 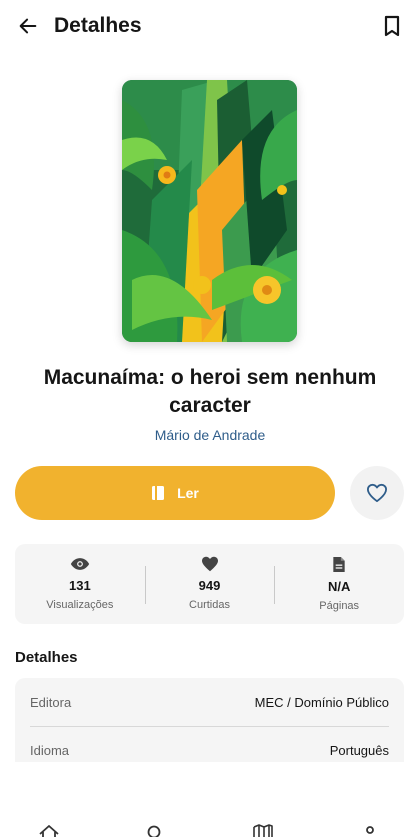 What do you see at coordinates (51, 702) in the screenshot?
I see `detail-key: Editora` at bounding box center [51, 702].